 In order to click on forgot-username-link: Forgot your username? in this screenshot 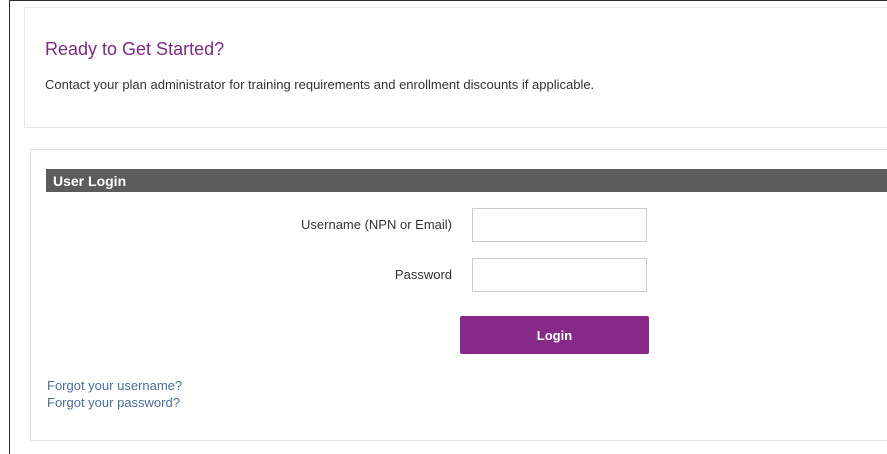, I will do `click(114, 385)`.